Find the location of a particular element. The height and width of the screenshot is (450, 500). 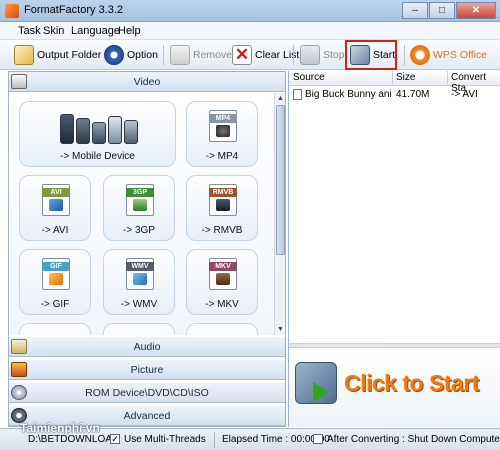

clear-x-icon: ✕ is located at coordinates (242, 55).